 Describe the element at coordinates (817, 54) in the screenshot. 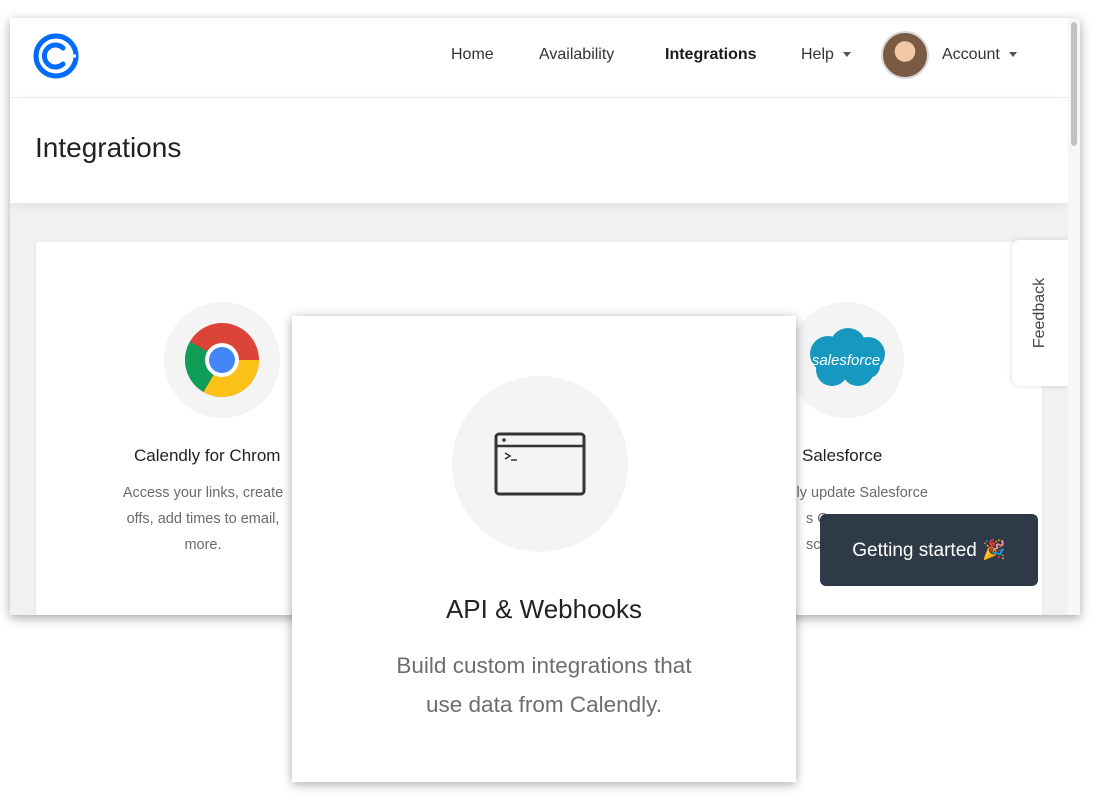

I see `nav-help-label: Help` at that location.